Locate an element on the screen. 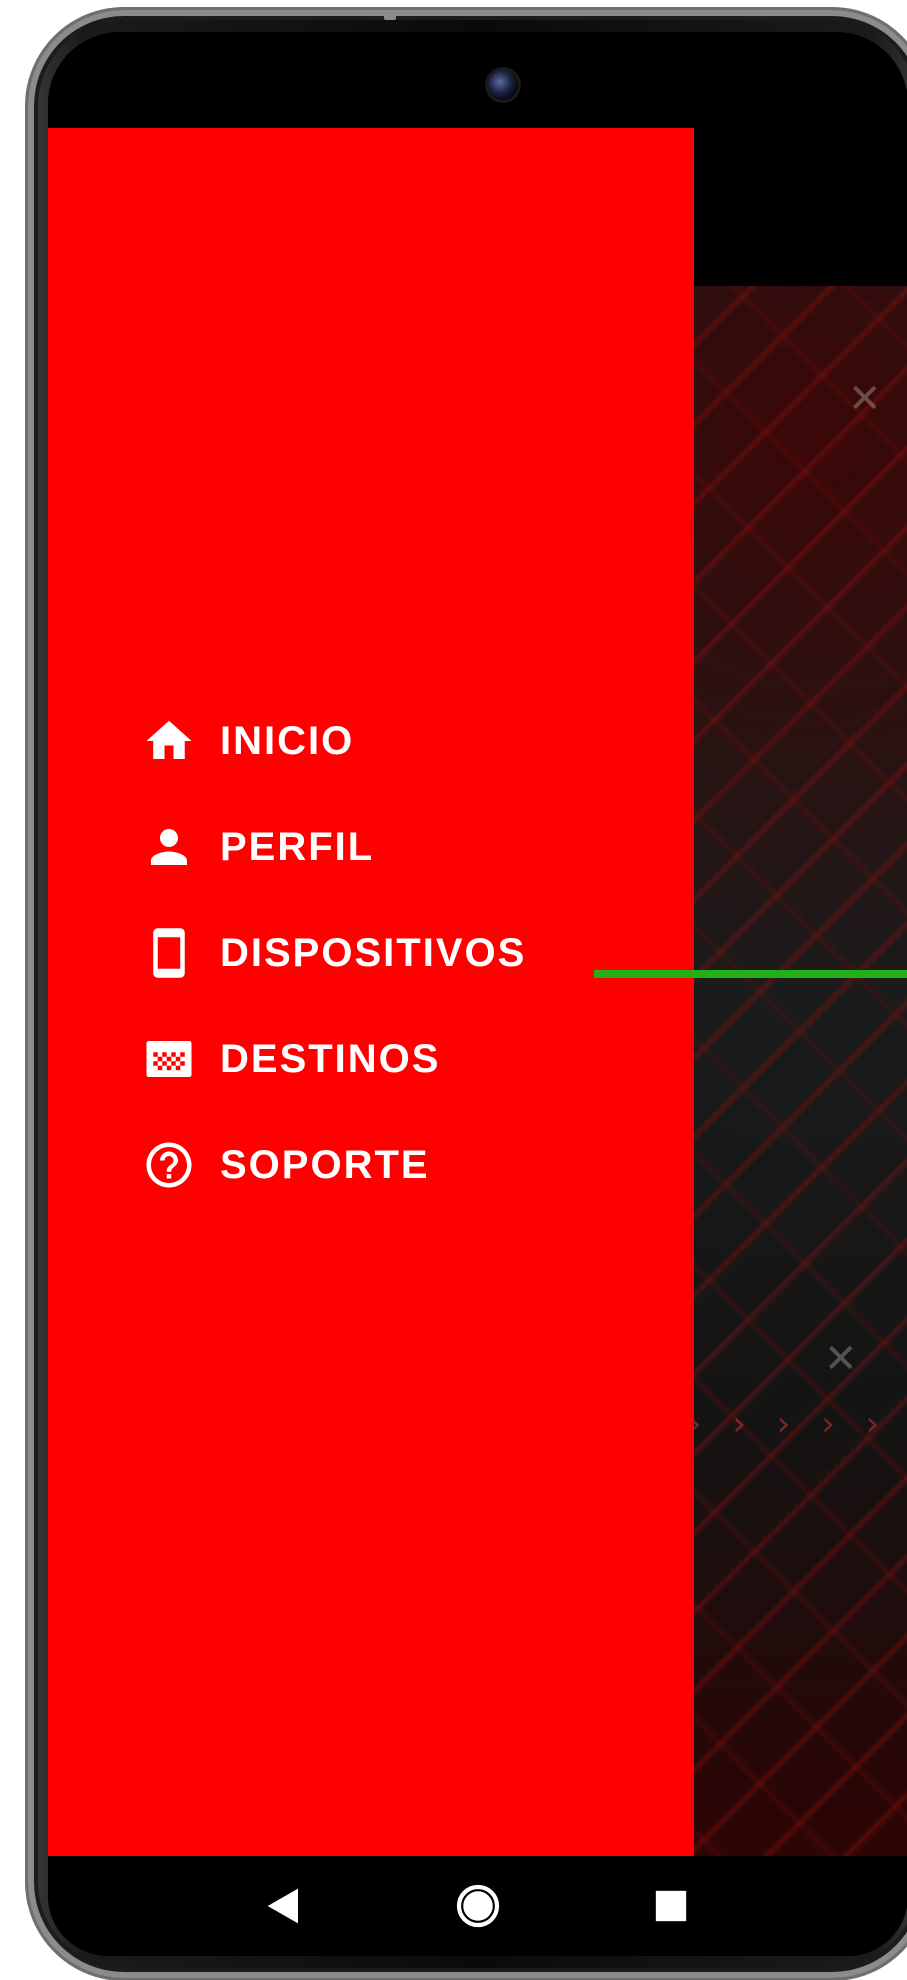  drawer-item-label: INICIO is located at coordinates (287, 740).